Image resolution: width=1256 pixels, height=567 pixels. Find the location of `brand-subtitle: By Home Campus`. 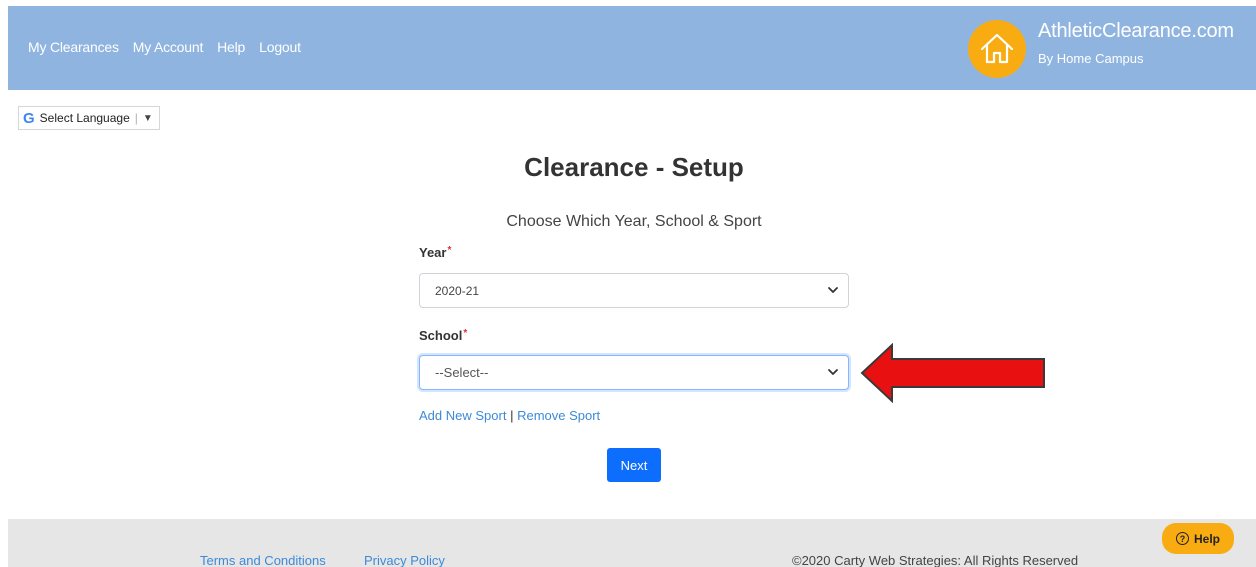

brand-subtitle: By Home Campus is located at coordinates (1091, 58).